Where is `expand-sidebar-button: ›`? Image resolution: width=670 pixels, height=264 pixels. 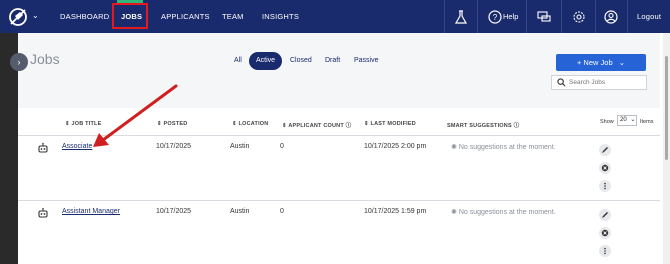 expand-sidebar-button: › is located at coordinates (19, 62).